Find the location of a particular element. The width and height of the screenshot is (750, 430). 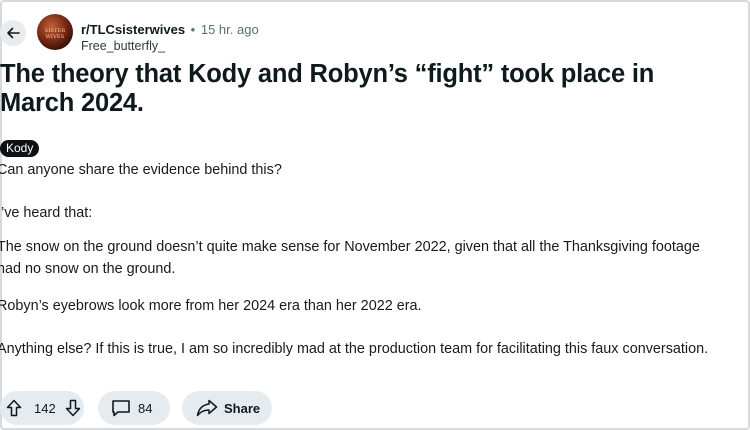

speech-bubble-icon is located at coordinates (121, 408).